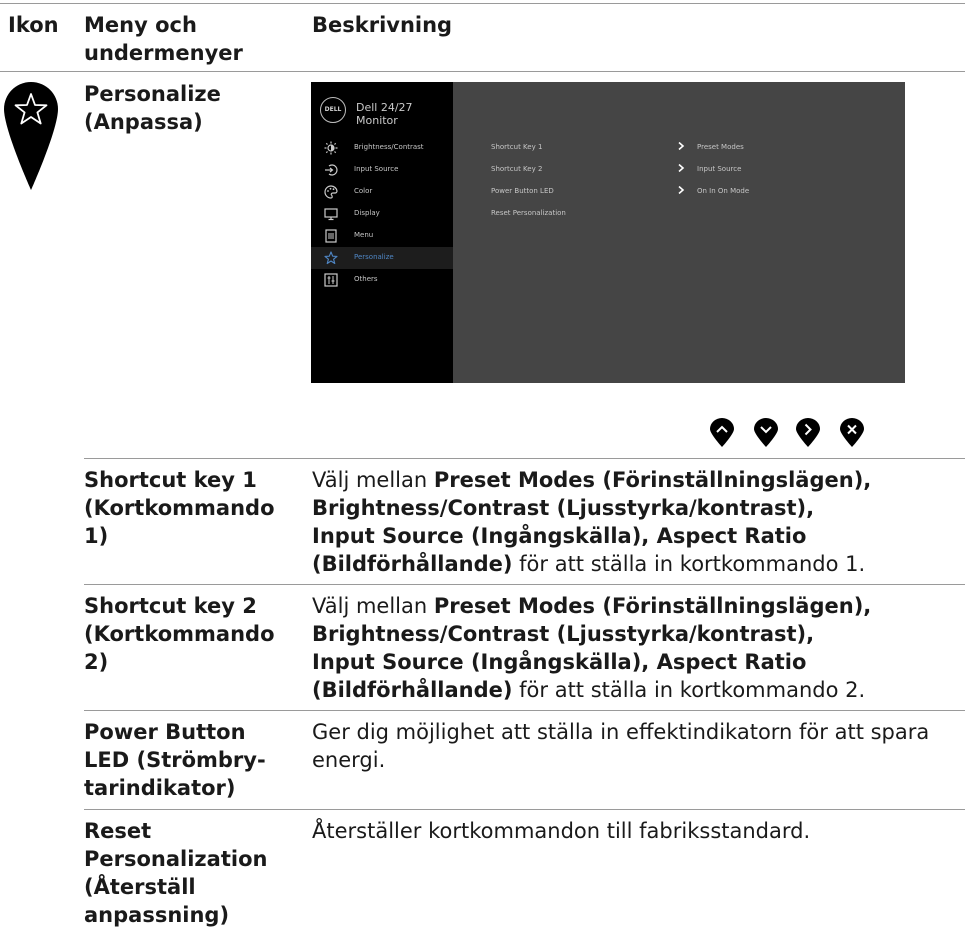  Describe the element at coordinates (808, 433) in the screenshot. I see `right-icon` at that location.